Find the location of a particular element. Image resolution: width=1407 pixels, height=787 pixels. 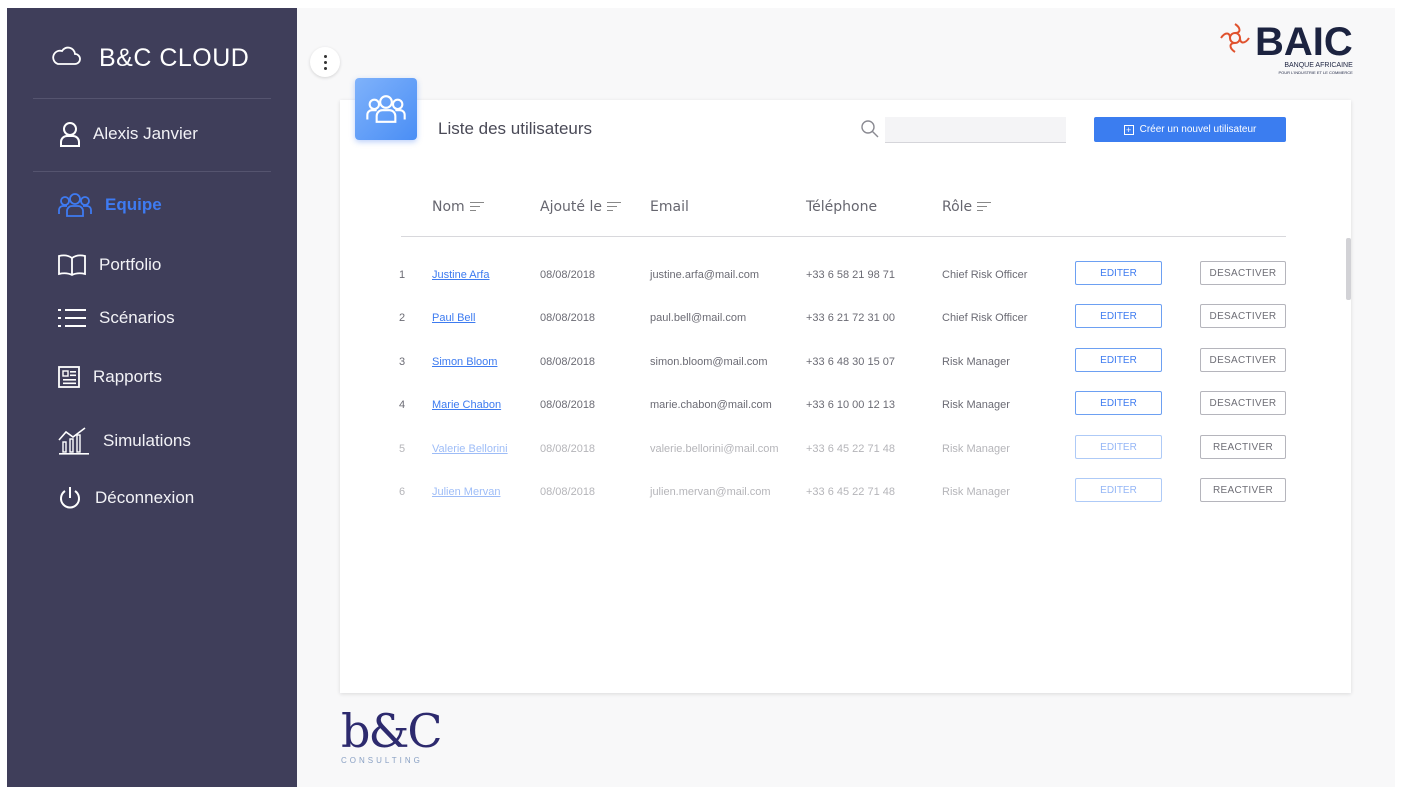

column-header-label: Ajouté le is located at coordinates (571, 207).